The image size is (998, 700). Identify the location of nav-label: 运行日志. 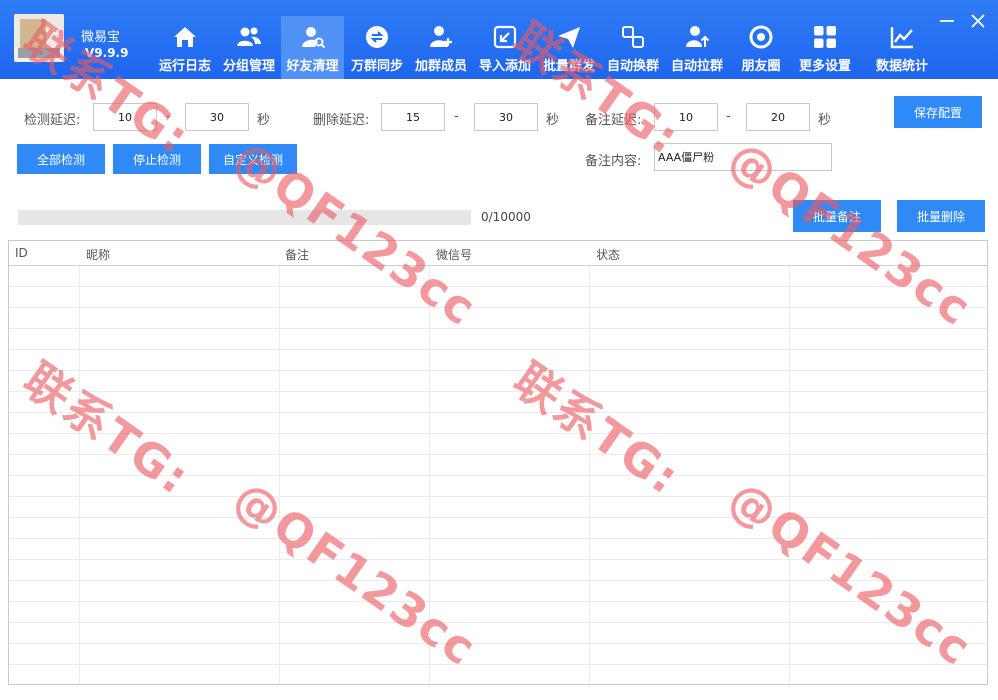
(184, 66).